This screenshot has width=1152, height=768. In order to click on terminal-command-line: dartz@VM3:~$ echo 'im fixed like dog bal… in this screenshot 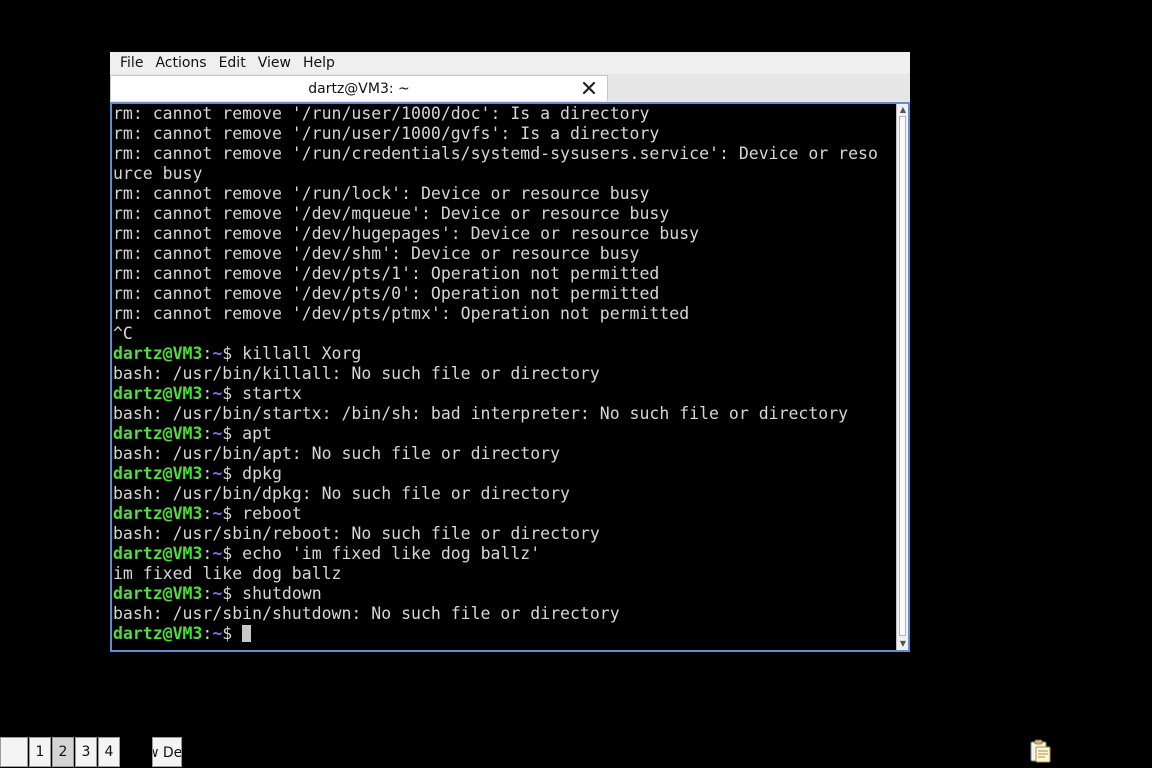, I will do `click(504, 554)`.